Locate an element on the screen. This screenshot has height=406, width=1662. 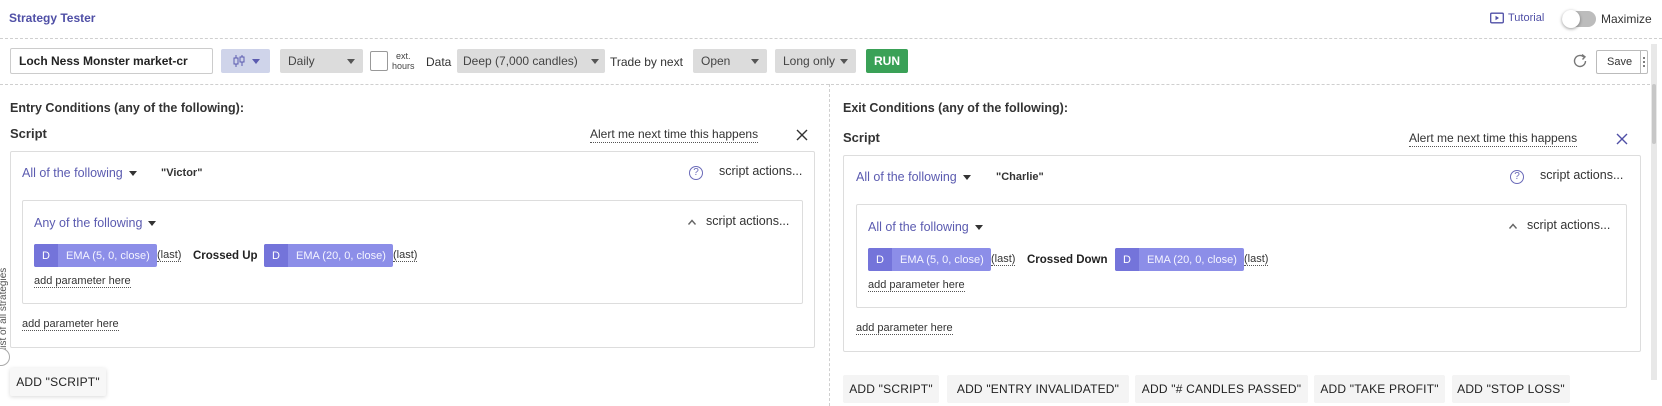
entry-alert-link: Alert me next time this happens is located at coordinates (674, 135).